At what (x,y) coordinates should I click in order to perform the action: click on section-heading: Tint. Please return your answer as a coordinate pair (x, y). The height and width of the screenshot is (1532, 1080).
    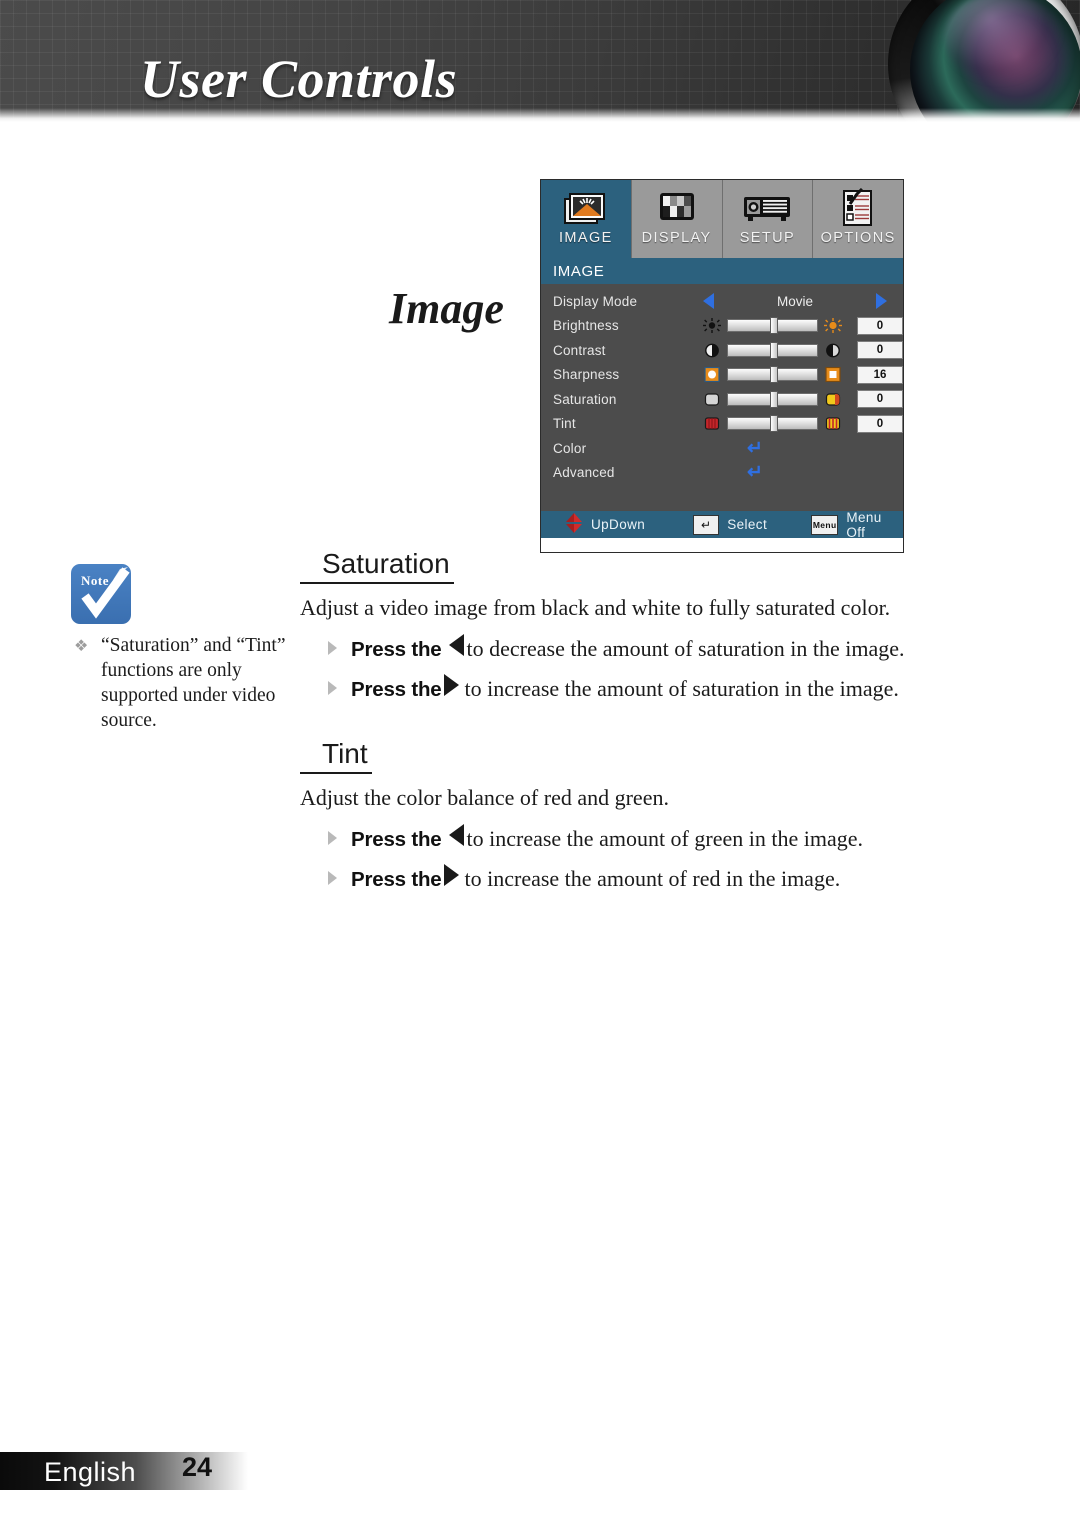
    Looking at the image, I should click on (336, 756).